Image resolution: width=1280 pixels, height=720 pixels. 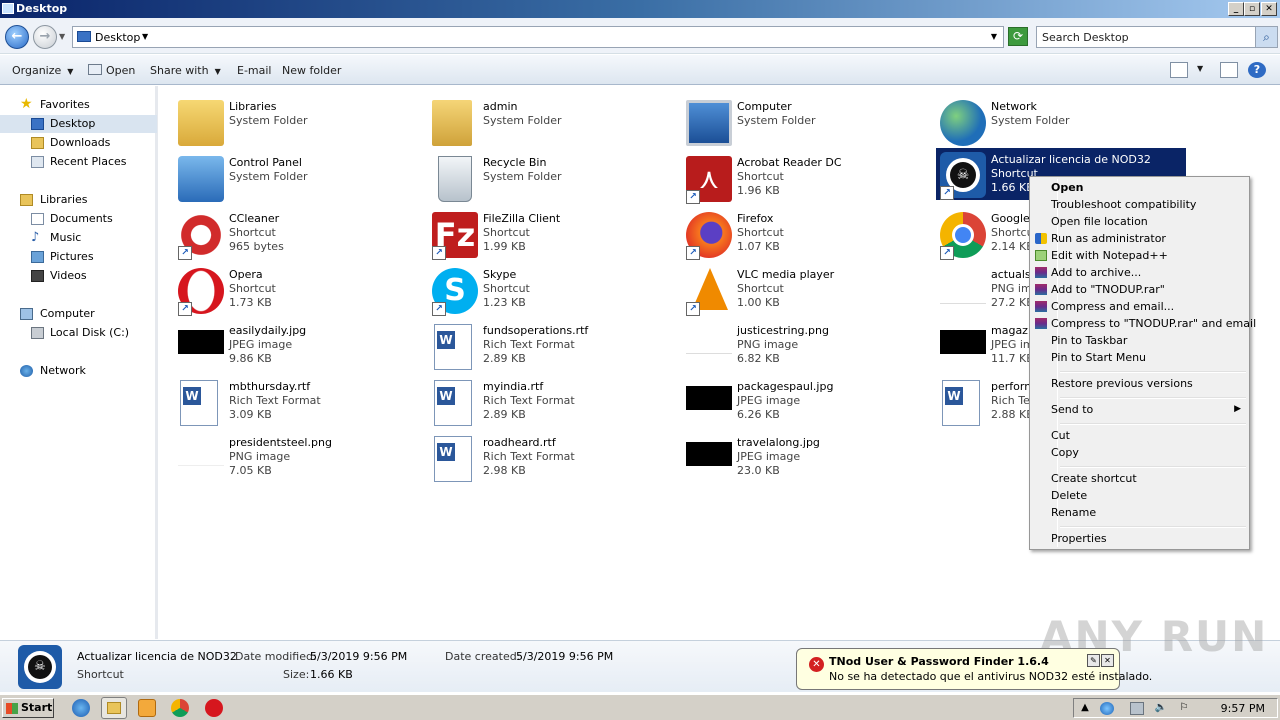 What do you see at coordinates (62, 36) in the screenshot?
I see `recent-pages-dropdown: ▼` at bounding box center [62, 36].